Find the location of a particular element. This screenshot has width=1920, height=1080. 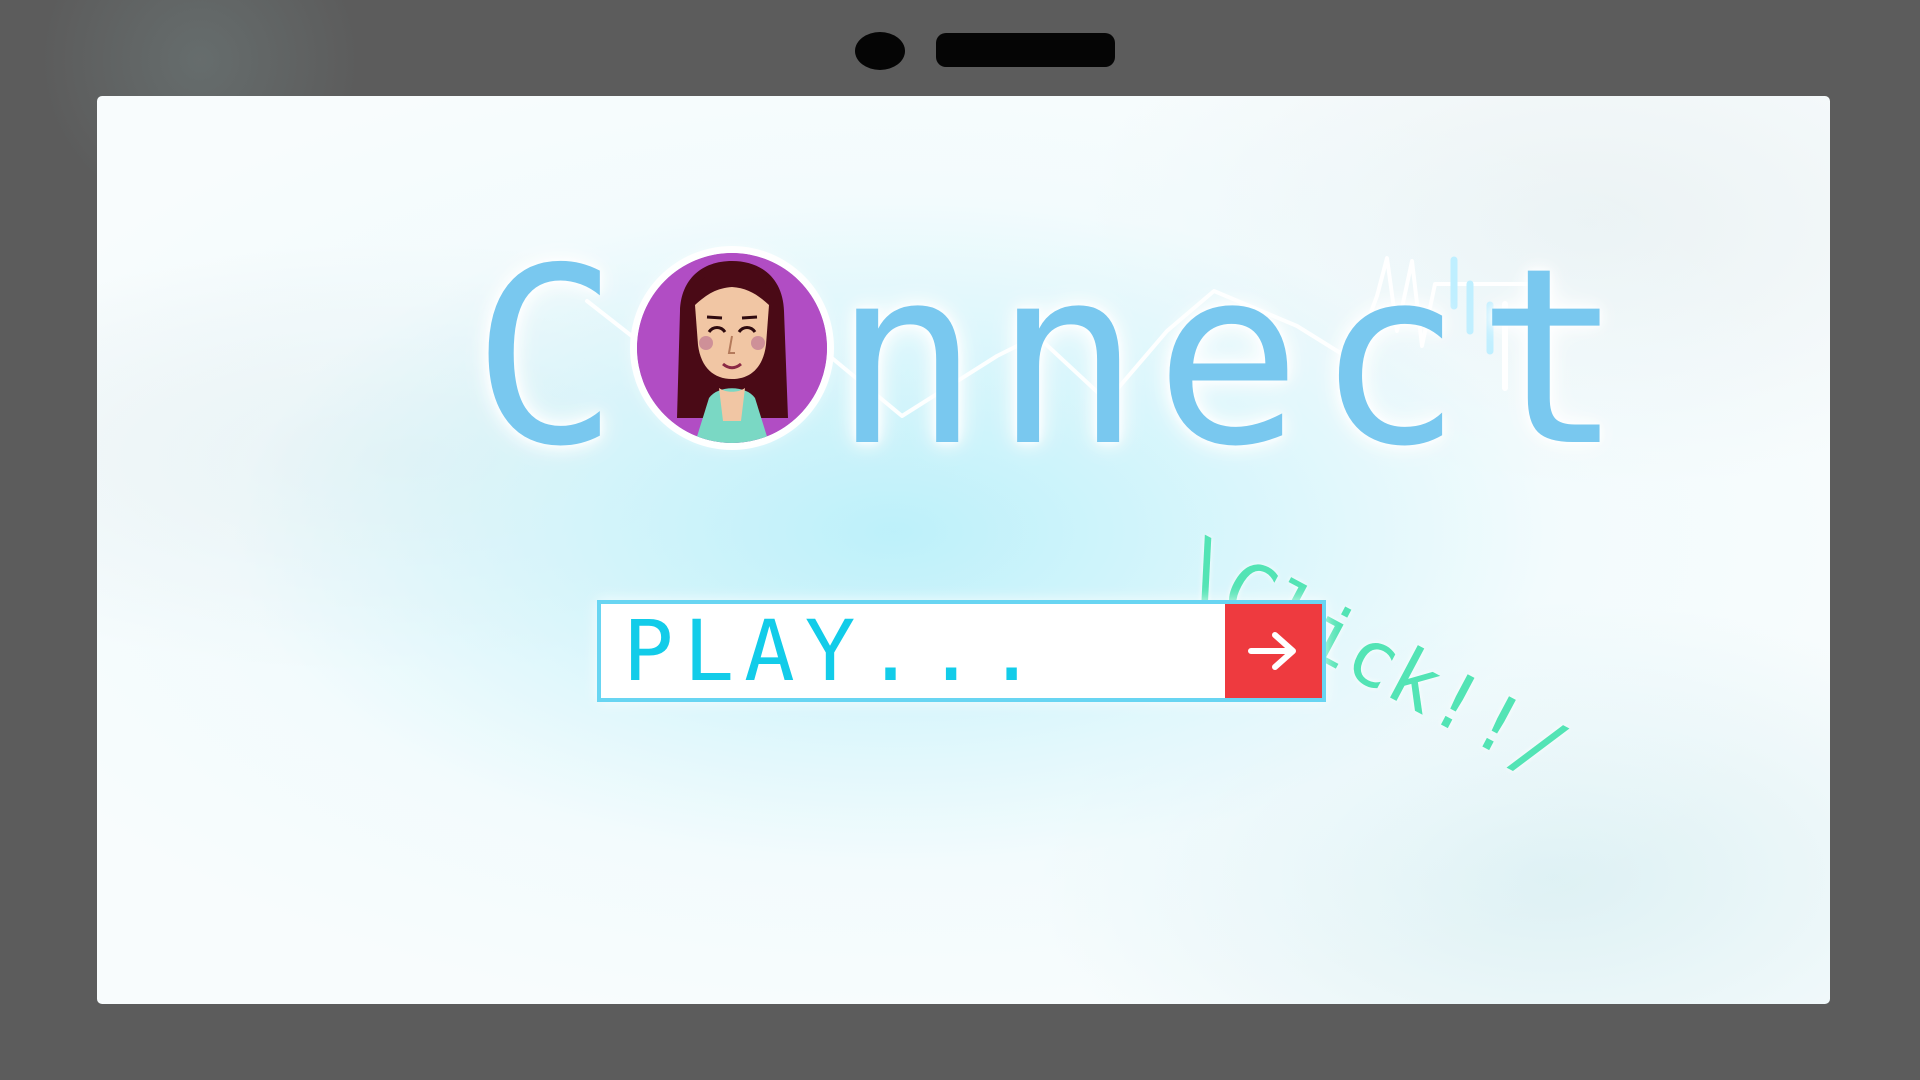

speaker-icon is located at coordinates (1025, 50).